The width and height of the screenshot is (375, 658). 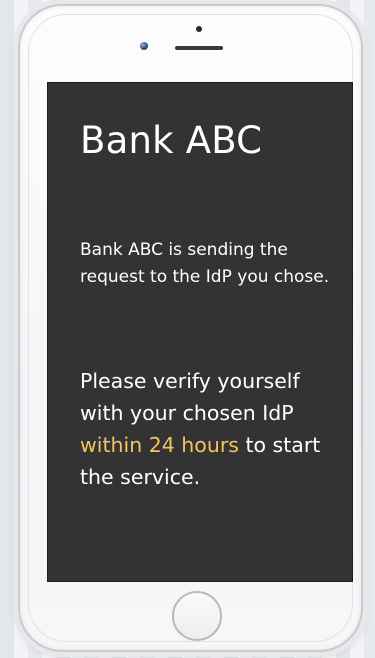 What do you see at coordinates (199, 48) in the screenshot?
I see `speaker-icon` at bounding box center [199, 48].